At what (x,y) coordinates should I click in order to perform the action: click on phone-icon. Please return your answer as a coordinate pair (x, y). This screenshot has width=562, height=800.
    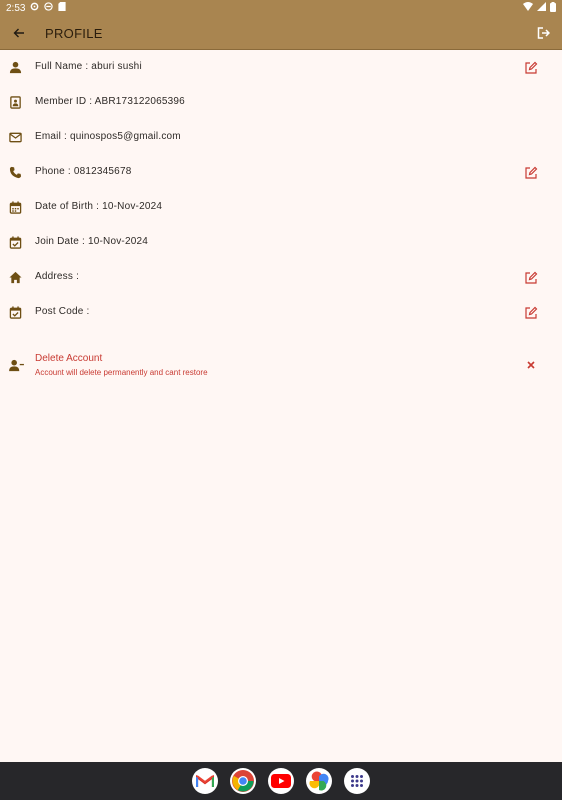
    Looking at the image, I should click on (15, 172).